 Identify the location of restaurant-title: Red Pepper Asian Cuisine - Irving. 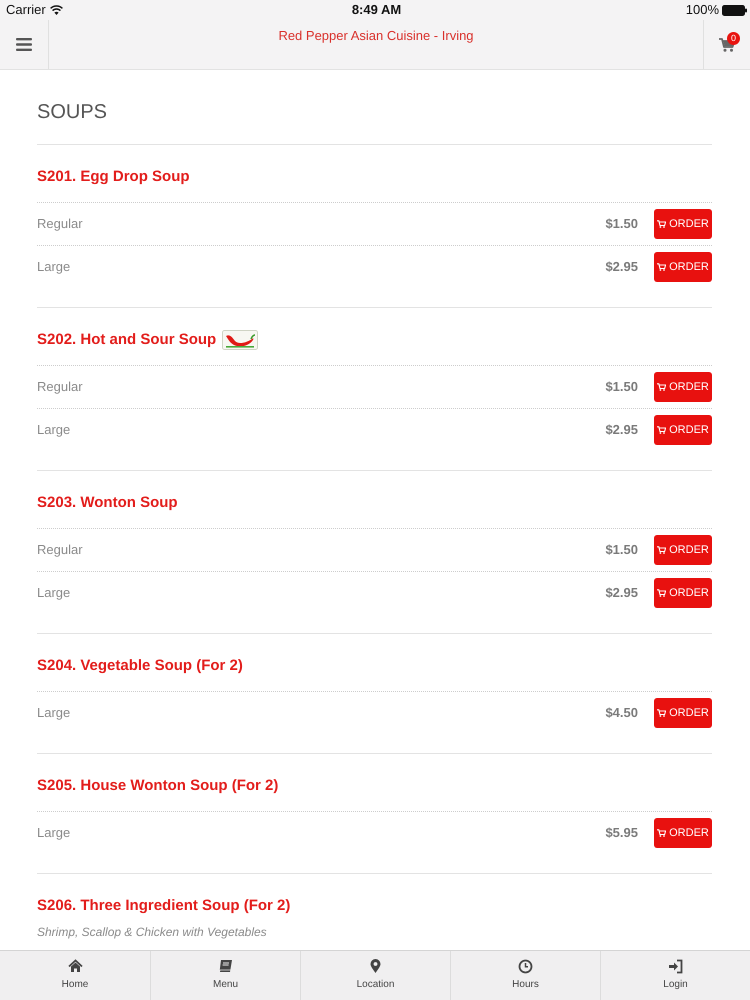
(376, 36).